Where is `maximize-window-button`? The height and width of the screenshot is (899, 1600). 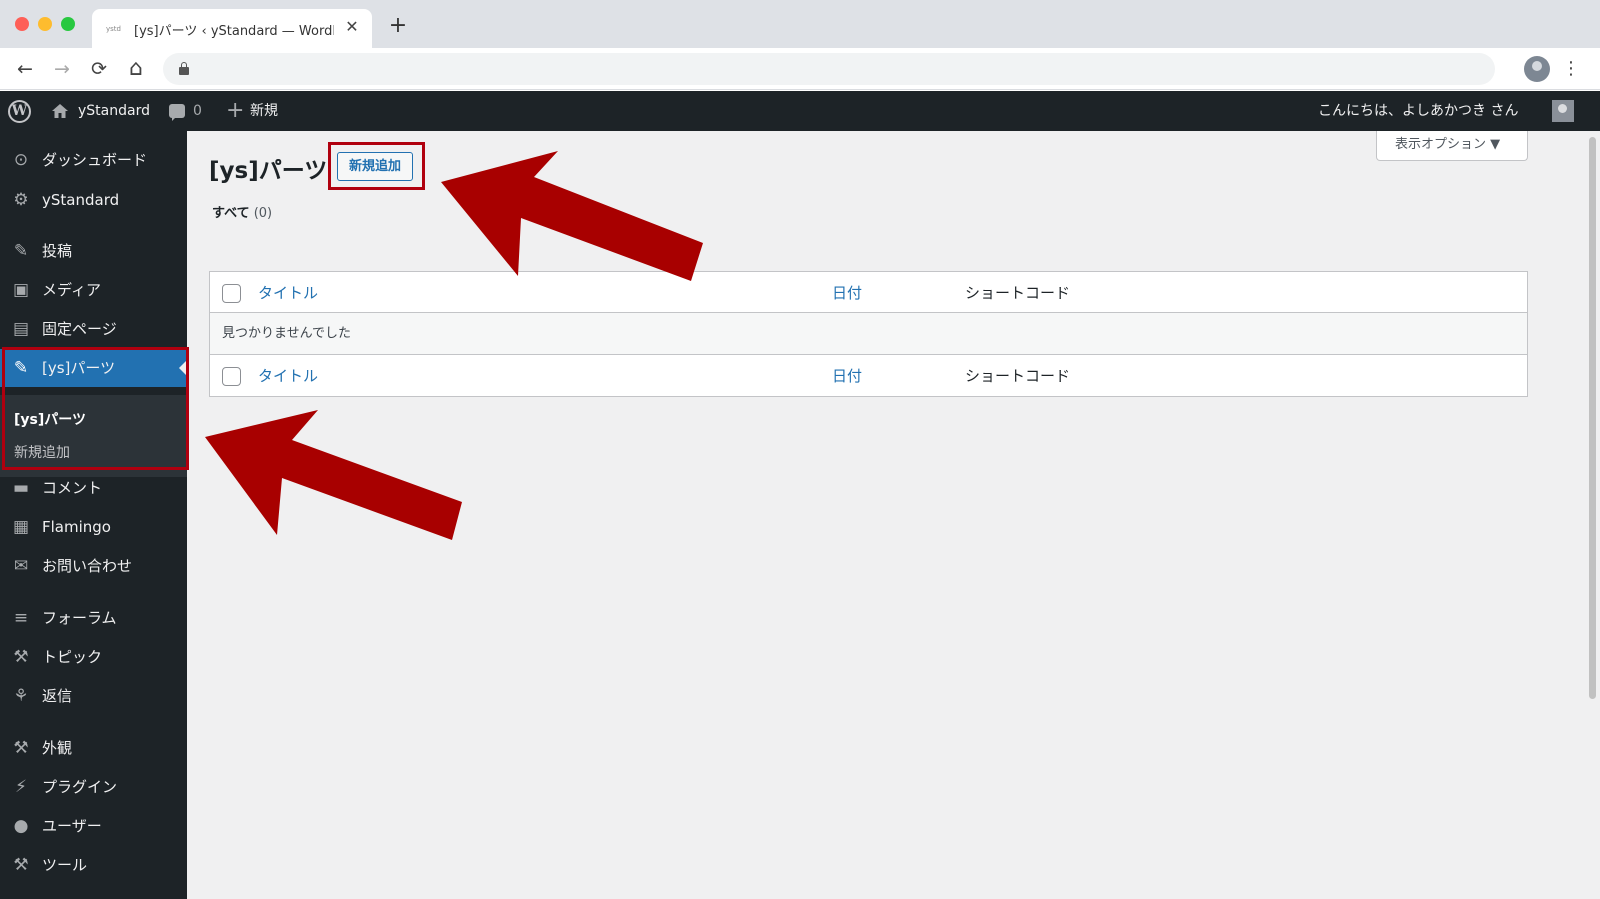
maximize-window-button is located at coordinates (68, 24).